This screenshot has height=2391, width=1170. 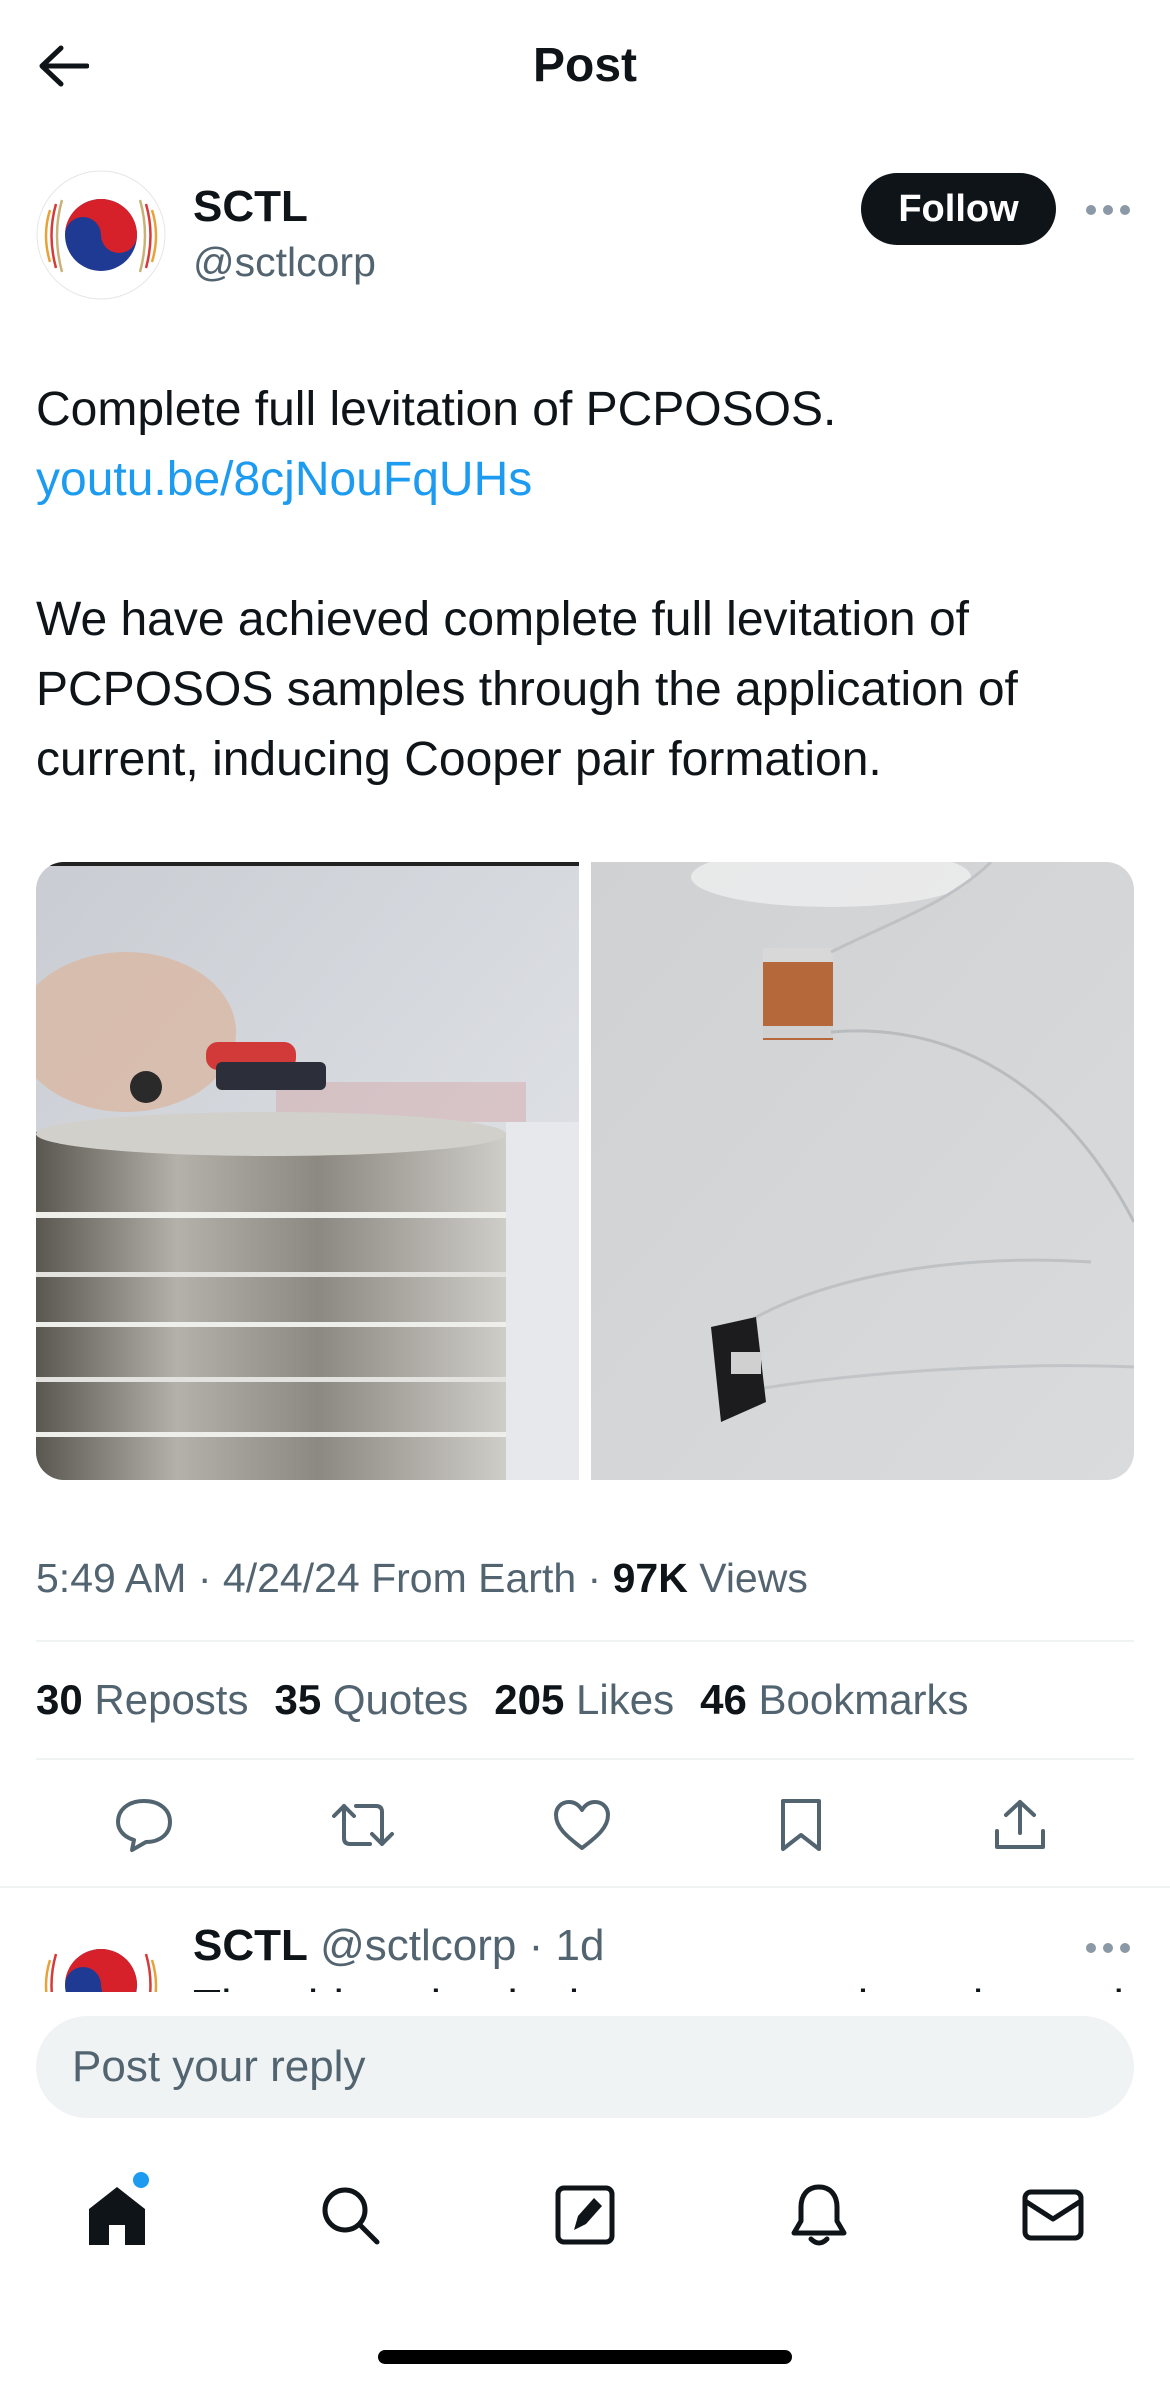 What do you see at coordinates (284, 262) in the screenshot?
I see `author-handle: @sctlcorp` at bounding box center [284, 262].